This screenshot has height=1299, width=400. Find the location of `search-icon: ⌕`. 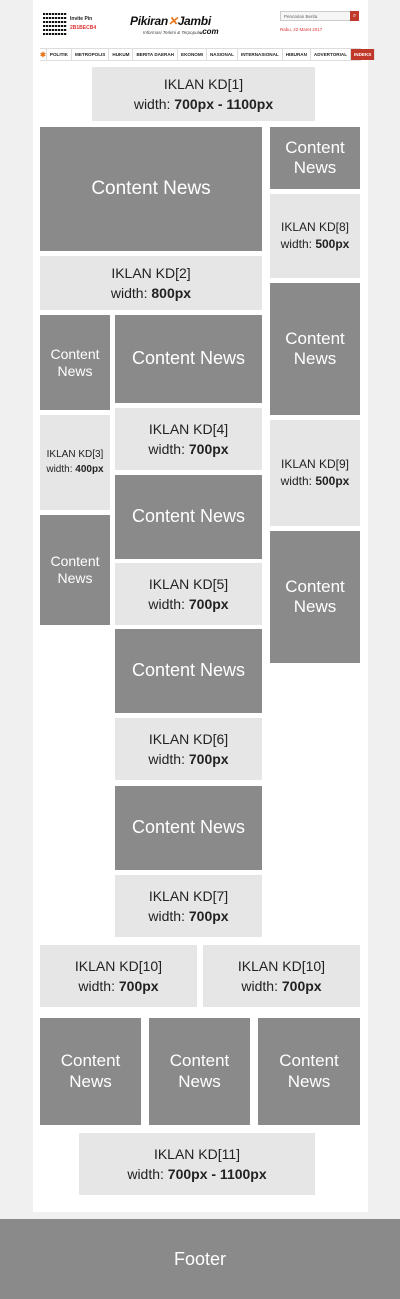

search-icon: ⌕ is located at coordinates (354, 16).